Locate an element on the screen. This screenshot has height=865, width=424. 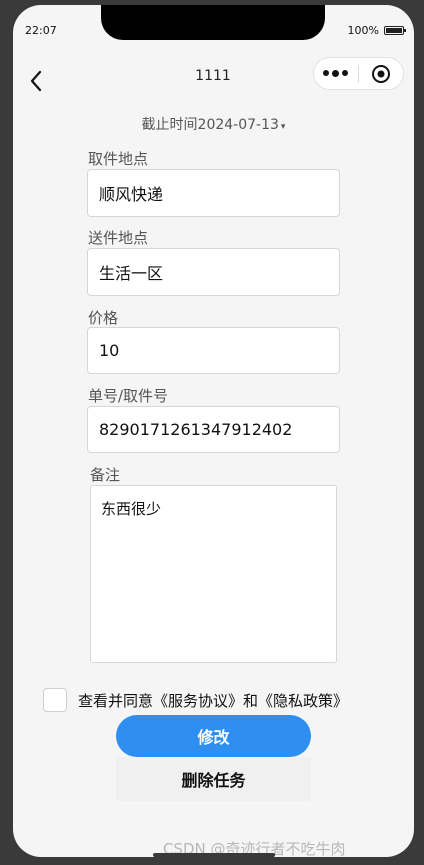
delivery-input: 生活一区 is located at coordinates (213, 272).